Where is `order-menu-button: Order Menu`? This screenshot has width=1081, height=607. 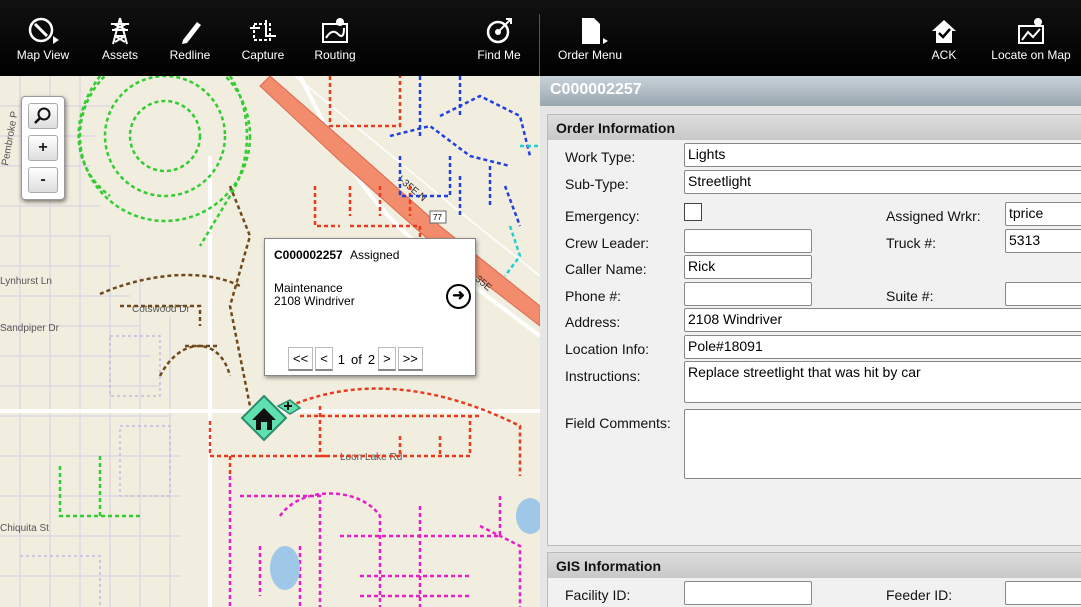
order-menu-button: Order Menu is located at coordinates (590, 44).